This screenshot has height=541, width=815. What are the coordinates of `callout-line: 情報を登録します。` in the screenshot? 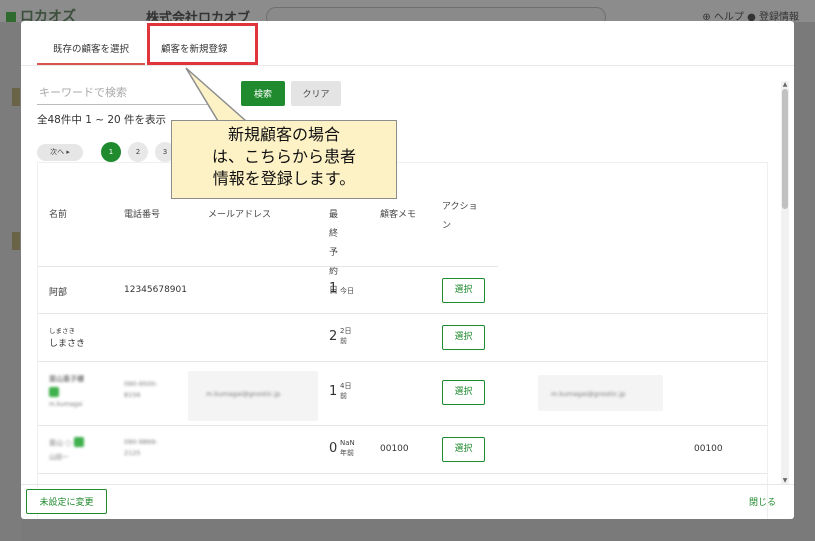 It's located at (284, 178).